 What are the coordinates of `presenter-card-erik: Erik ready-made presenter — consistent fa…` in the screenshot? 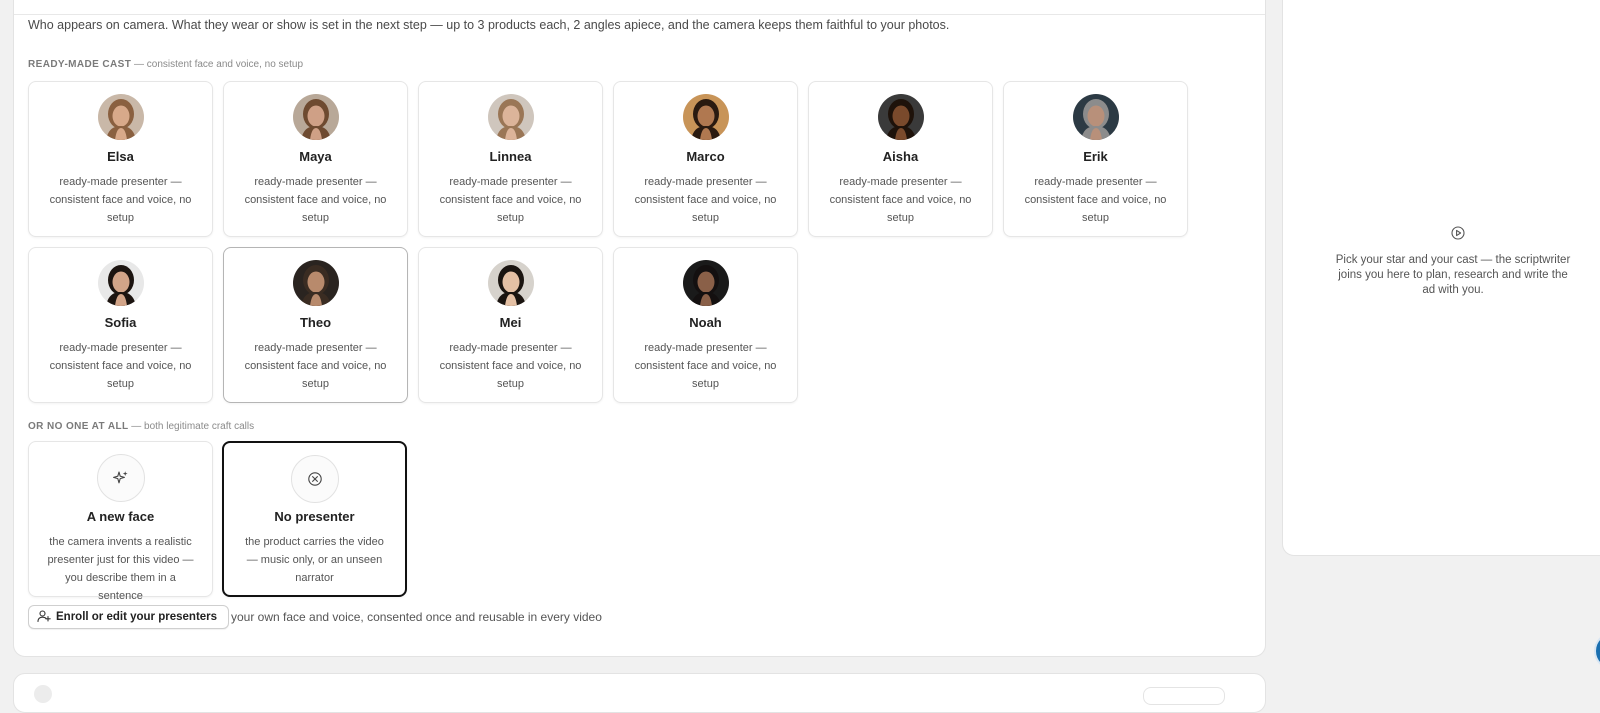 It's located at (1095, 159).